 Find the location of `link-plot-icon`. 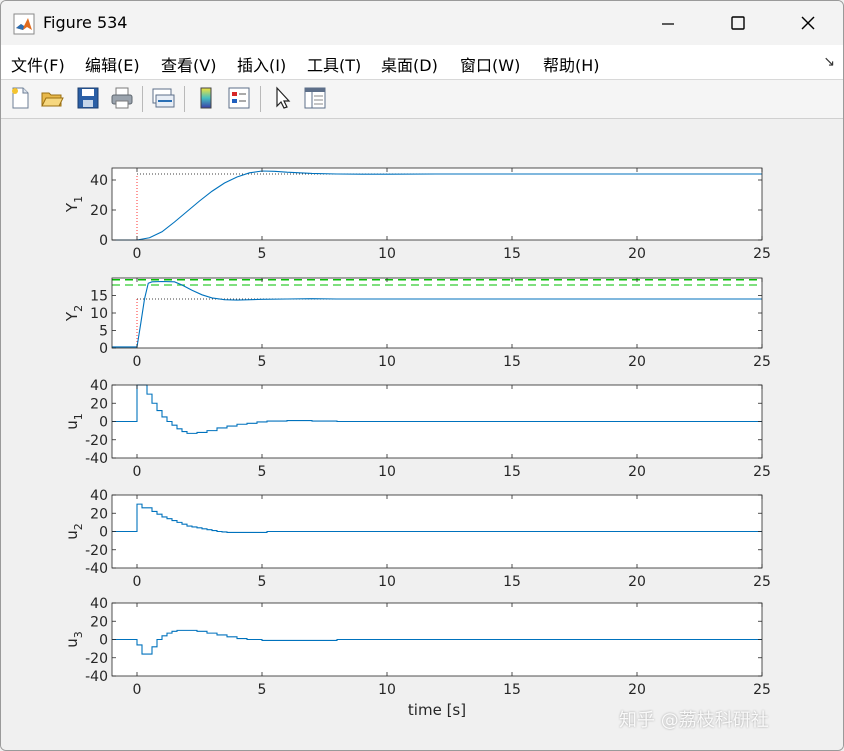

link-plot-icon is located at coordinates (163, 98).